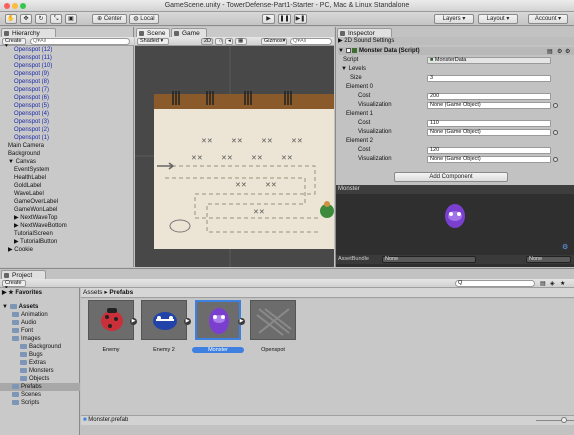 The image size is (574, 435). What do you see at coordinates (274, 41) in the screenshot?
I see `gizmos-dropdown: Gizmos▾` at bounding box center [274, 41].